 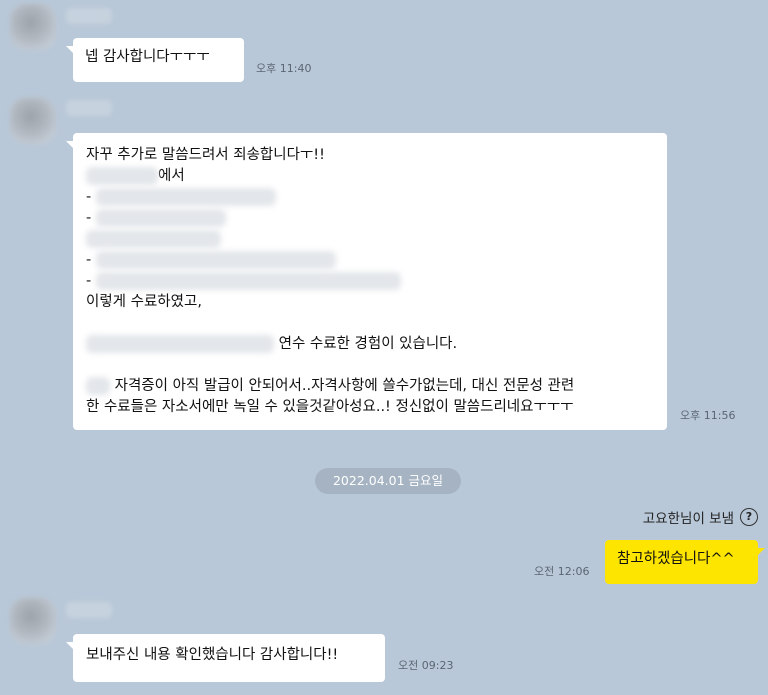 I want to click on message-time: 오전 09:23, so click(x=426, y=665).